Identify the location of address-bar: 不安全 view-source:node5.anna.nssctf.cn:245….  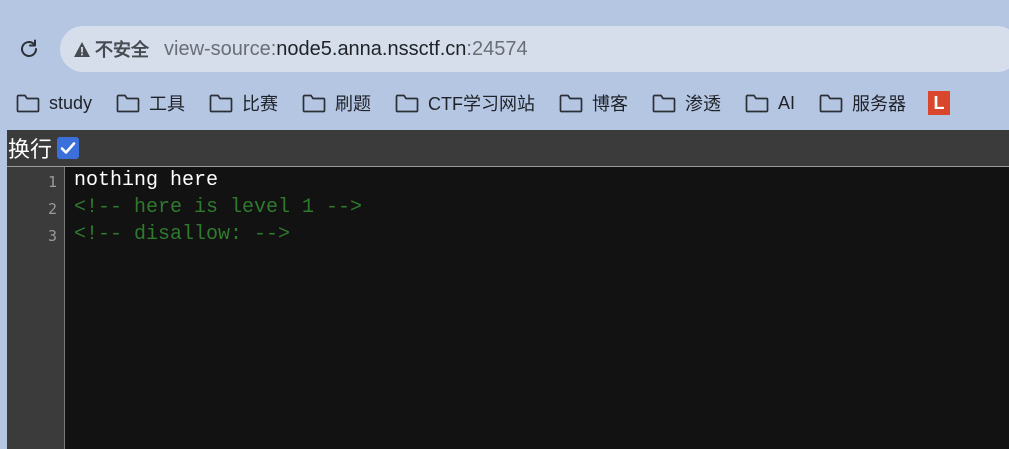
(534, 49).